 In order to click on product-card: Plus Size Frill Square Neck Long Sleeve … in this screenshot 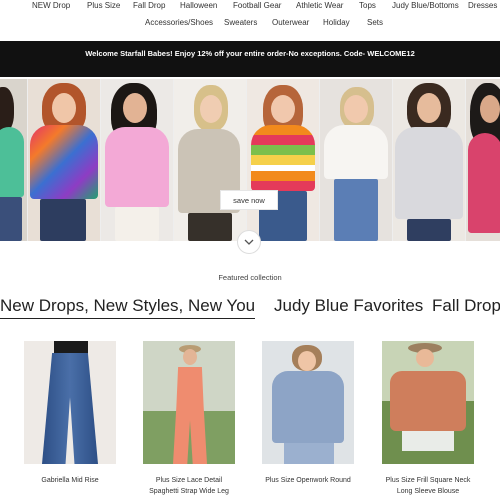, I will do `click(428, 419)`.